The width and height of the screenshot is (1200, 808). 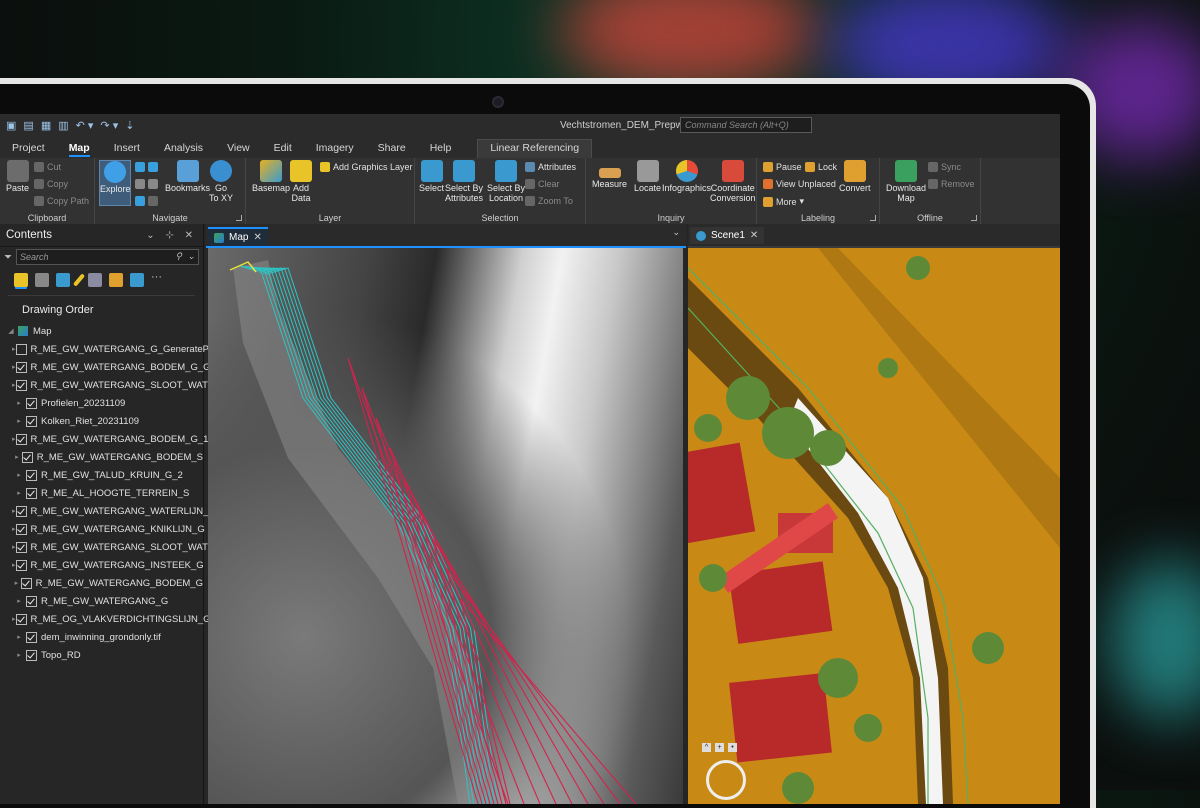 I want to click on navigate-dialog-launcher, so click(x=239, y=218).